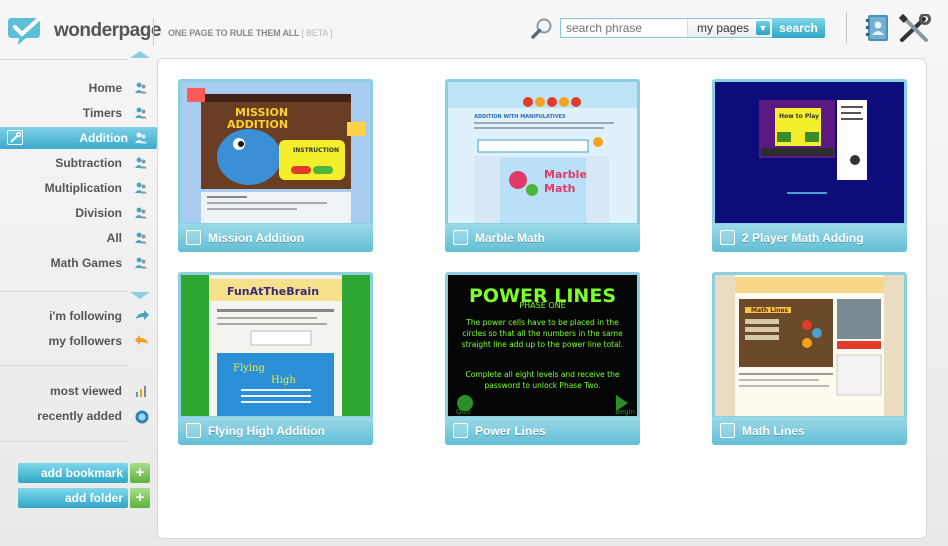 The width and height of the screenshot is (948, 546). I want to click on sidebar-item-following: i'm following, so click(75, 316).